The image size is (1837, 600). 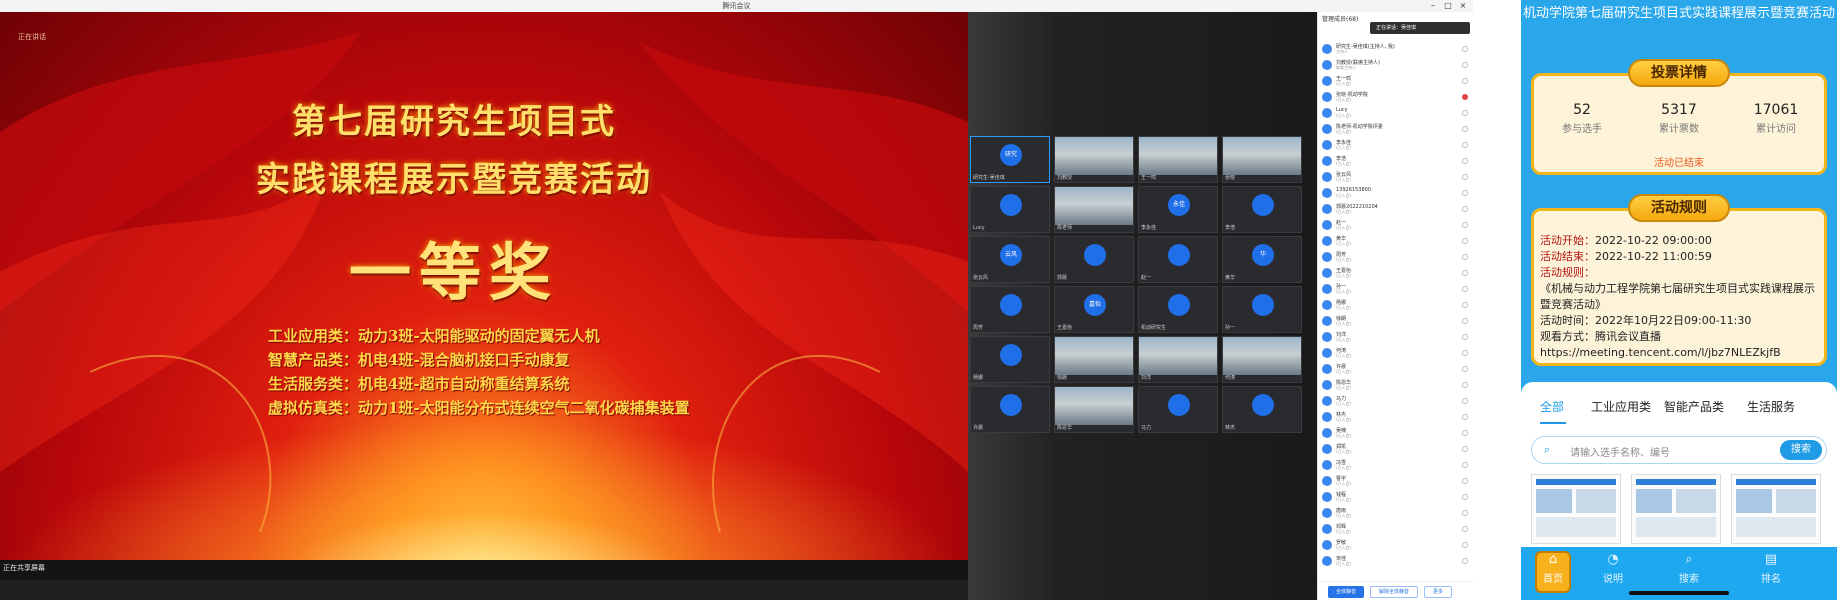 I want to click on video-tile: 陈恩华, so click(x=1094, y=409).